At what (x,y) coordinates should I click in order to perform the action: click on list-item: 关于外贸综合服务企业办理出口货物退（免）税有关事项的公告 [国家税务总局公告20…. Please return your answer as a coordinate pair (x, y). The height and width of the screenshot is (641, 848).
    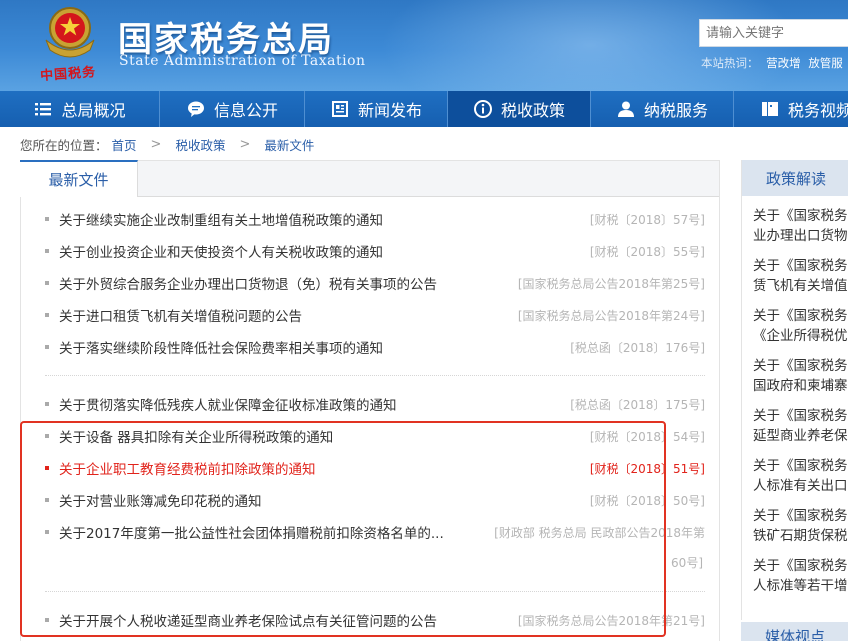
    Looking at the image, I should click on (375, 283).